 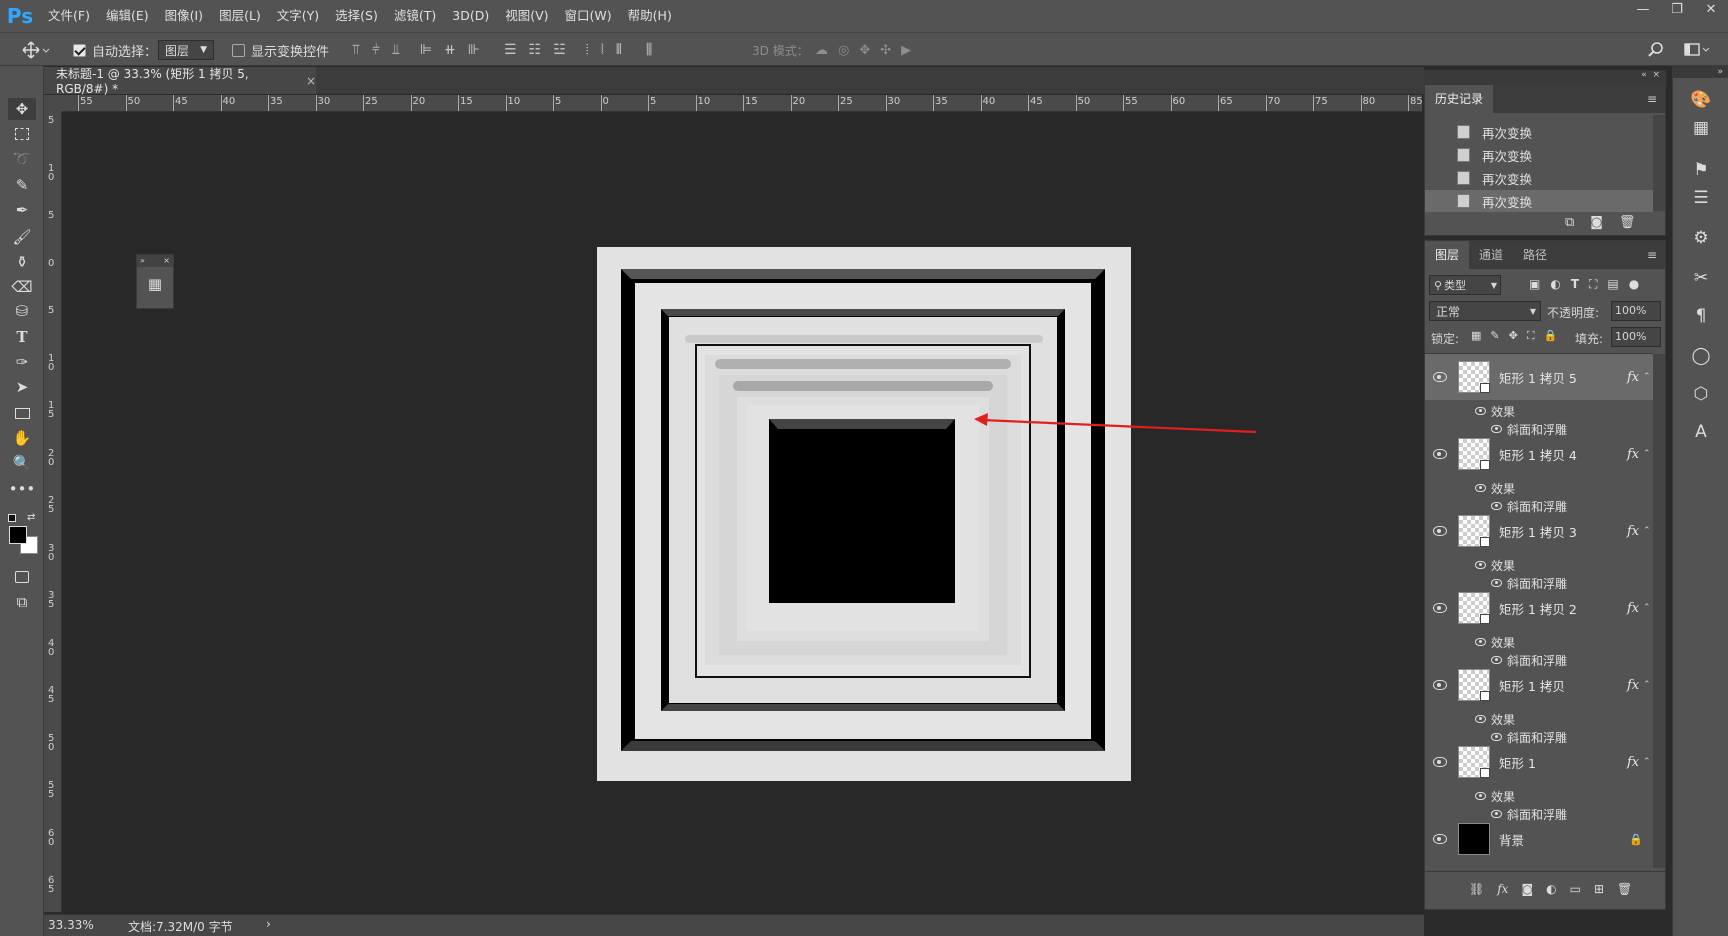 I want to click on marquee-tool-icon, so click(x=22, y=134).